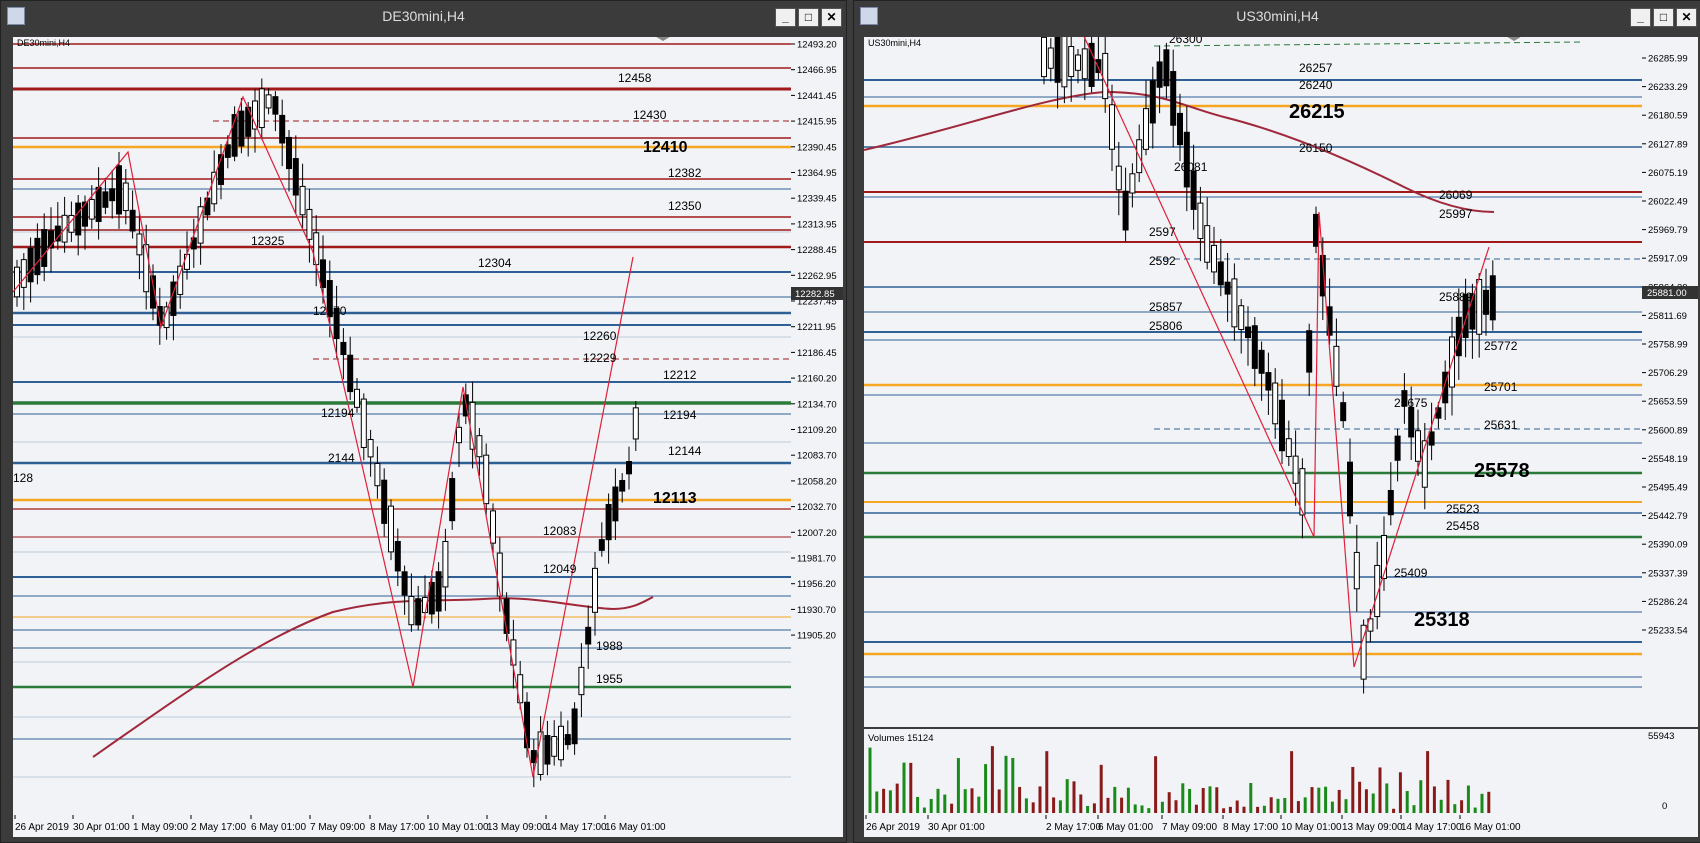 The height and width of the screenshot is (843, 1700). I want to click on current-price-label: 12282.85, so click(815, 294).